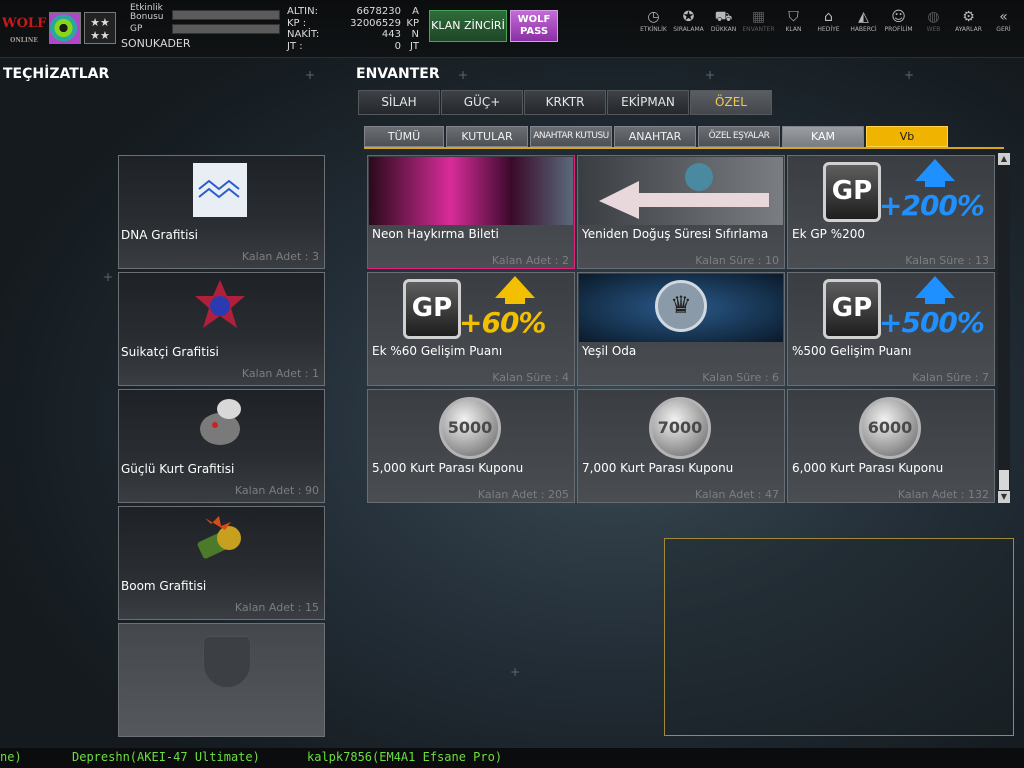  I want to click on nav-label: DÜKKAN, so click(723, 29).